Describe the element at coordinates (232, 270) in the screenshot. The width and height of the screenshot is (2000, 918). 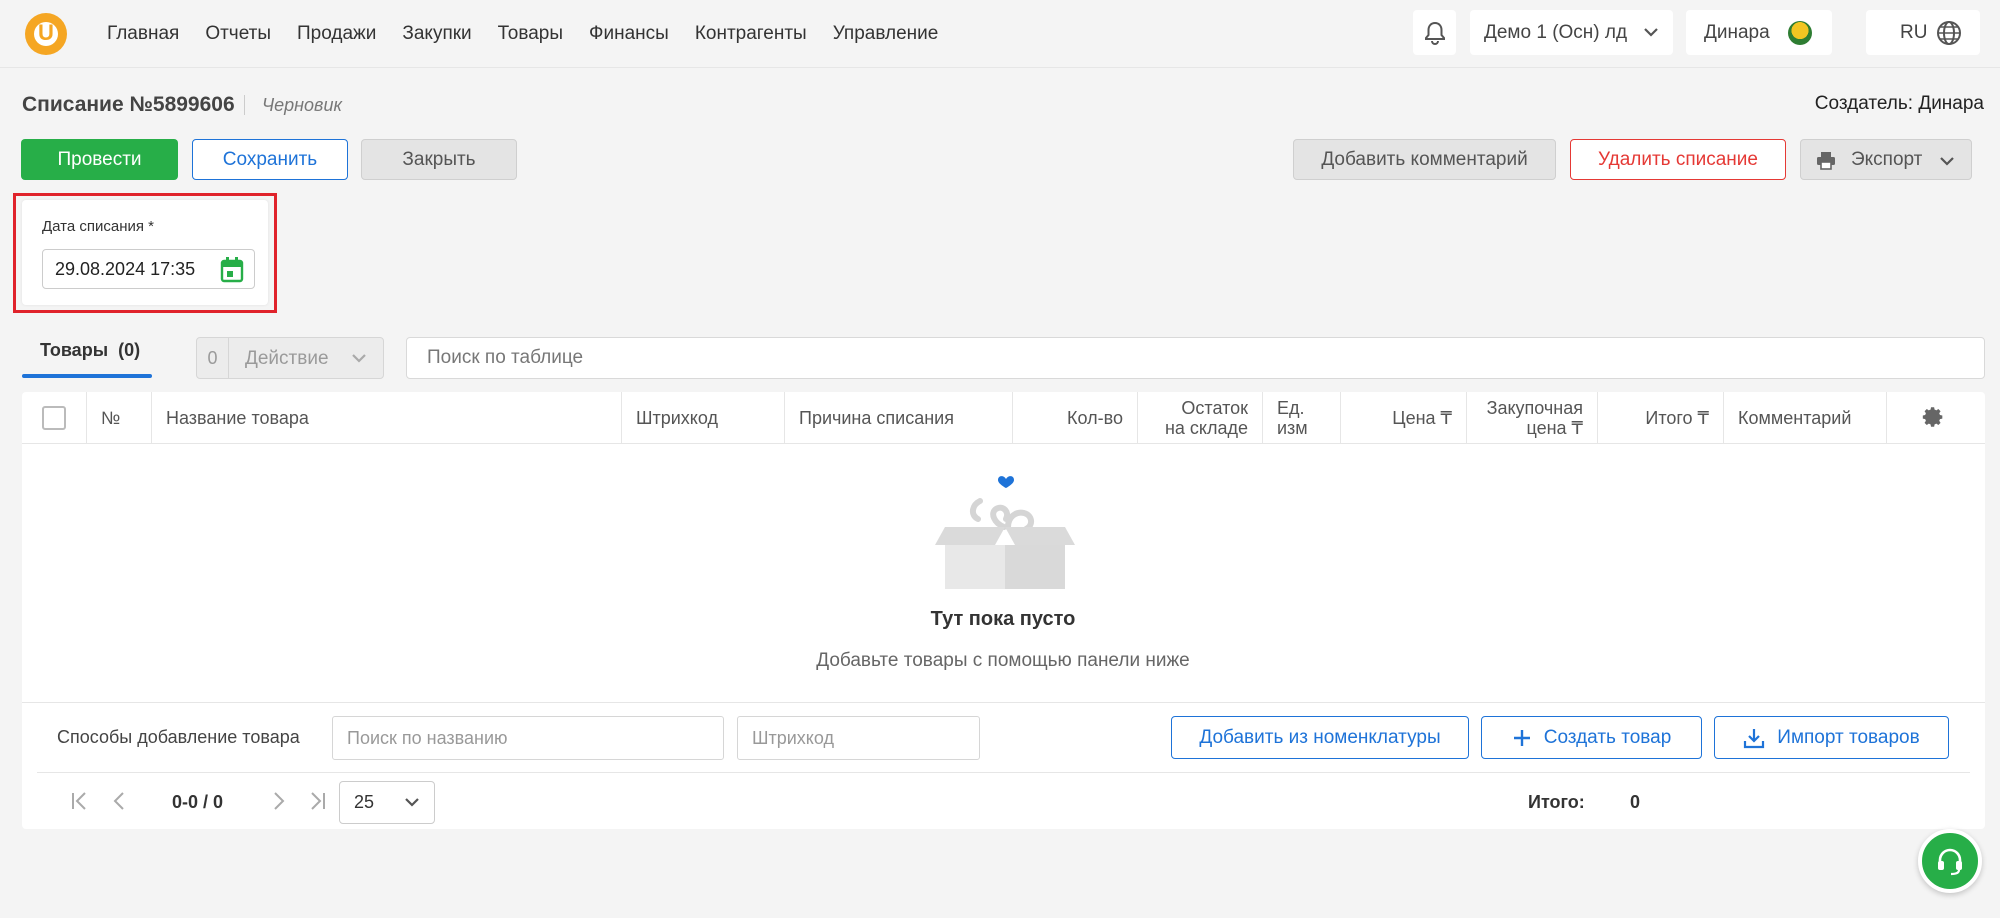
I see `calendar-icon` at that location.